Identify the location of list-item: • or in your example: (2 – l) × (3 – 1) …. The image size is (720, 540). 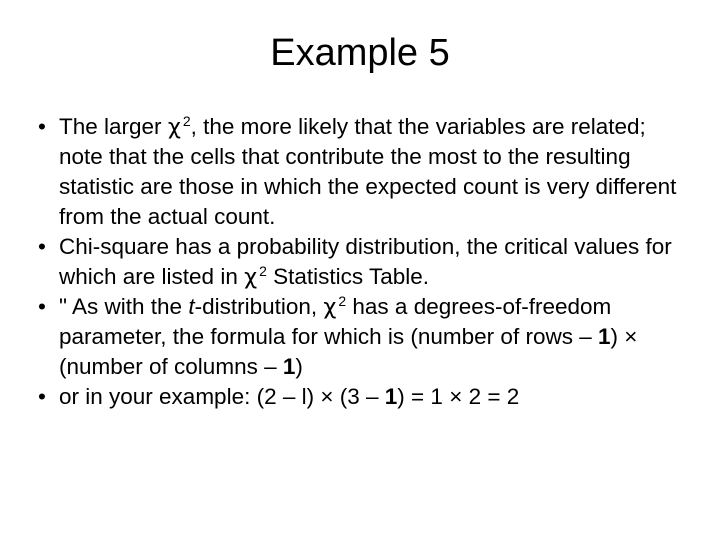
(353, 397).